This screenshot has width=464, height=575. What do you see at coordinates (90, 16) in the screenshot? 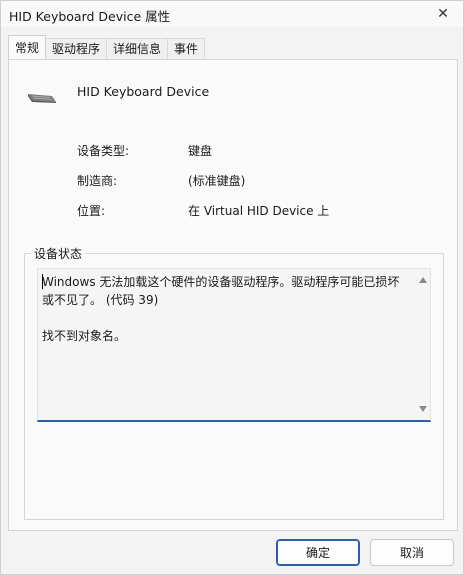
I see `window-title: HID Keyboard Device 属性` at bounding box center [90, 16].